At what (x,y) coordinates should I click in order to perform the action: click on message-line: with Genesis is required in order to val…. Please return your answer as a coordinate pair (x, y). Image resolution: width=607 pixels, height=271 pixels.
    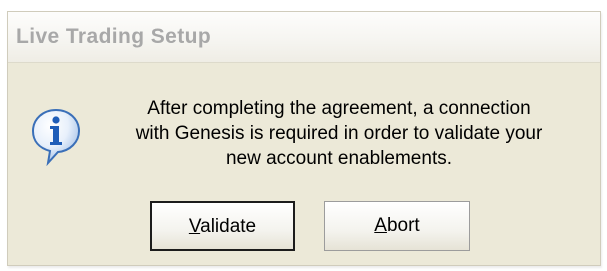
    Looking at the image, I should click on (339, 133).